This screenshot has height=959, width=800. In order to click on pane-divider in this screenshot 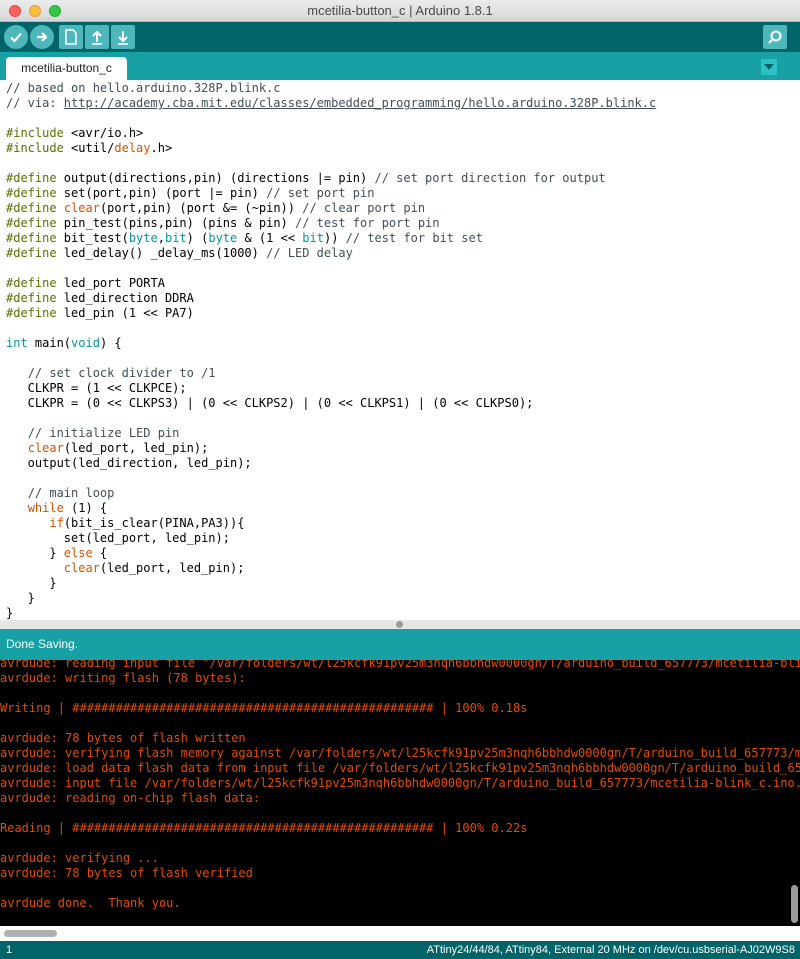, I will do `click(400, 624)`.